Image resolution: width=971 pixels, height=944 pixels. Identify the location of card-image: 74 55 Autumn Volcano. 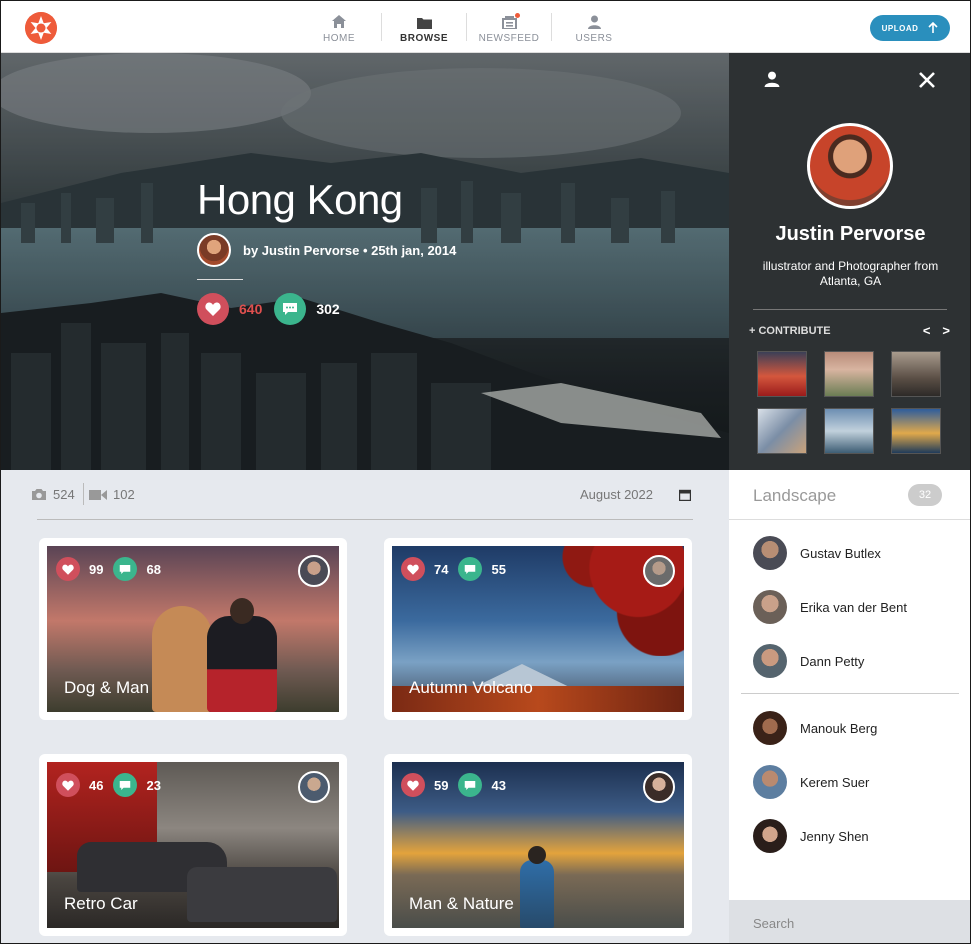
(538, 629).